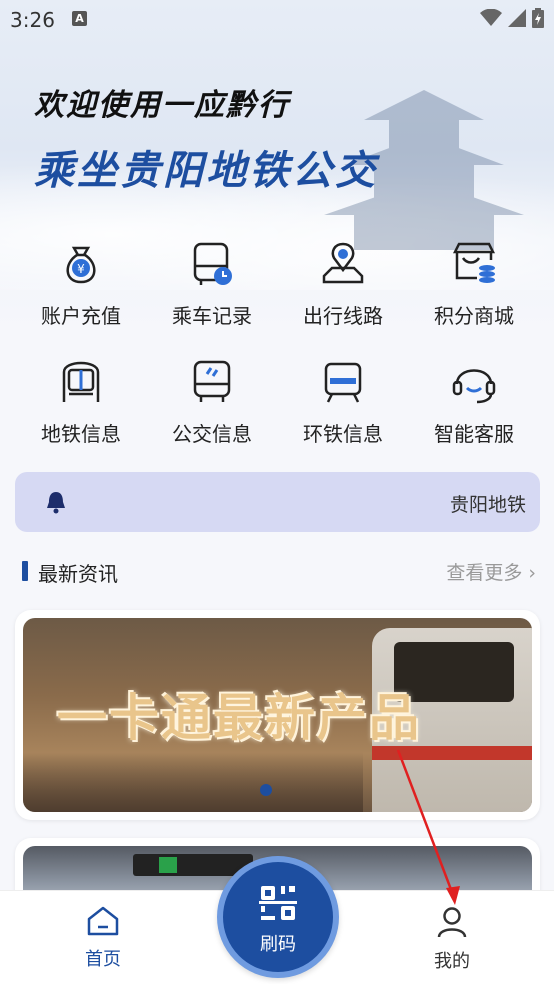  What do you see at coordinates (474, 262) in the screenshot?
I see `points-mall-icon` at bounding box center [474, 262].